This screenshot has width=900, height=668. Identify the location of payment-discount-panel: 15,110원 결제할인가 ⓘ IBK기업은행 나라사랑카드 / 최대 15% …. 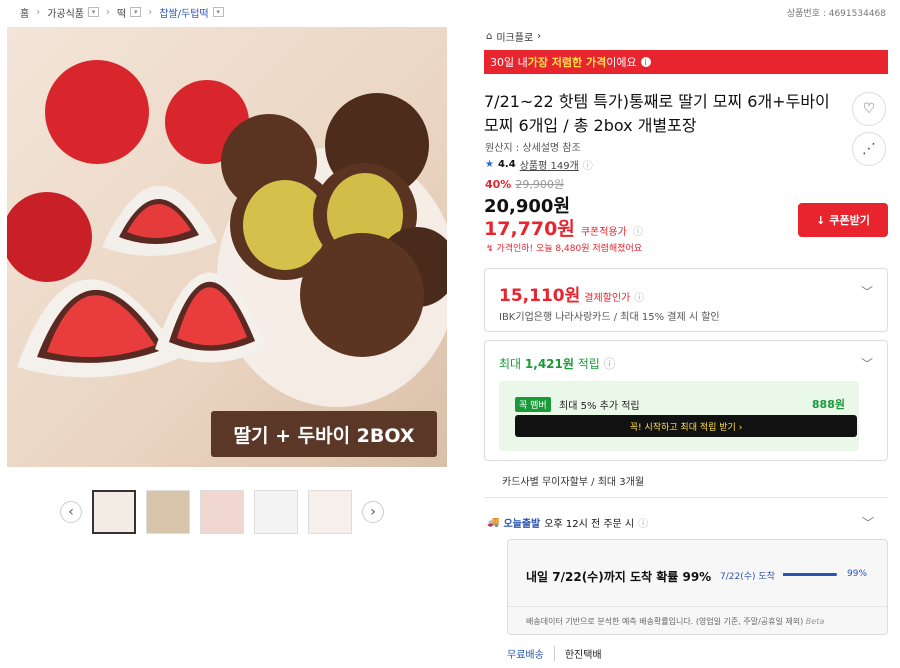
(686, 300).